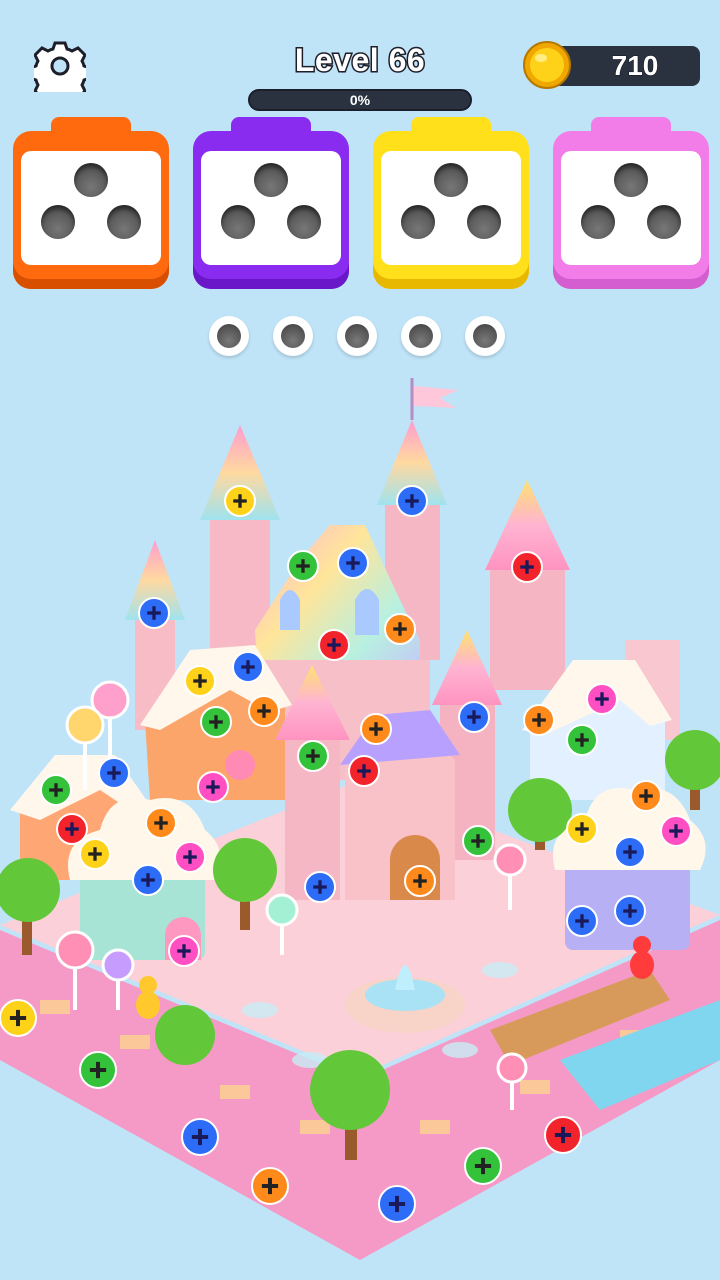  I want to click on settings-button, so click(60, 72).